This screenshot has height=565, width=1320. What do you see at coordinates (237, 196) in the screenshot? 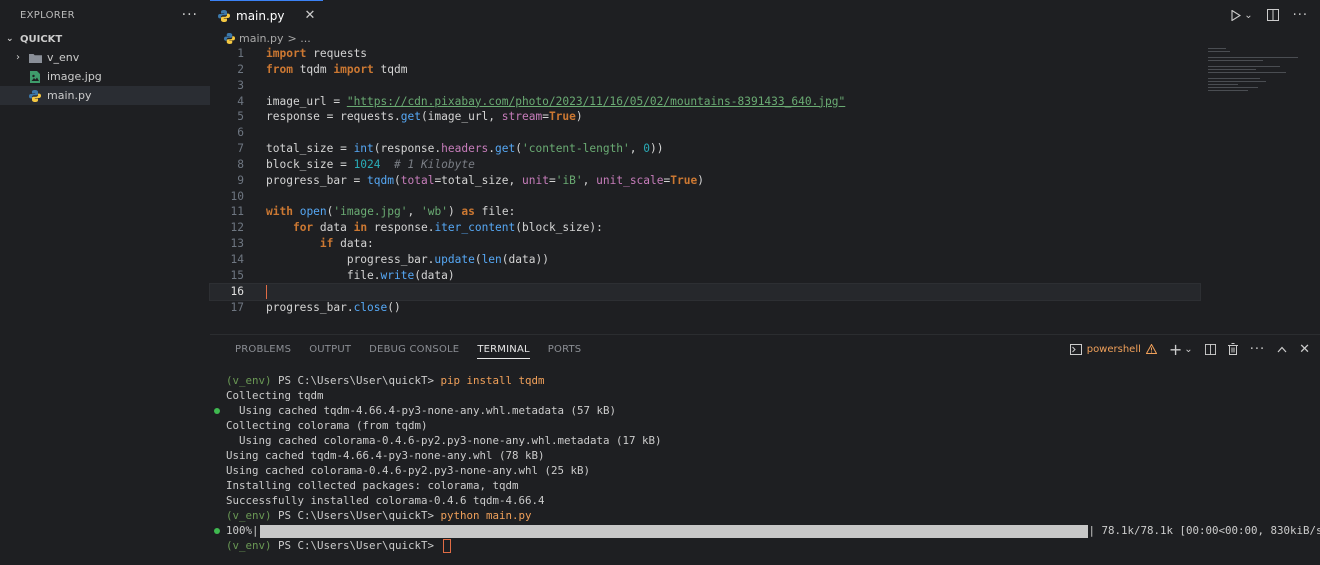
I see `line-number: 10` at bounding box center [237, 196].